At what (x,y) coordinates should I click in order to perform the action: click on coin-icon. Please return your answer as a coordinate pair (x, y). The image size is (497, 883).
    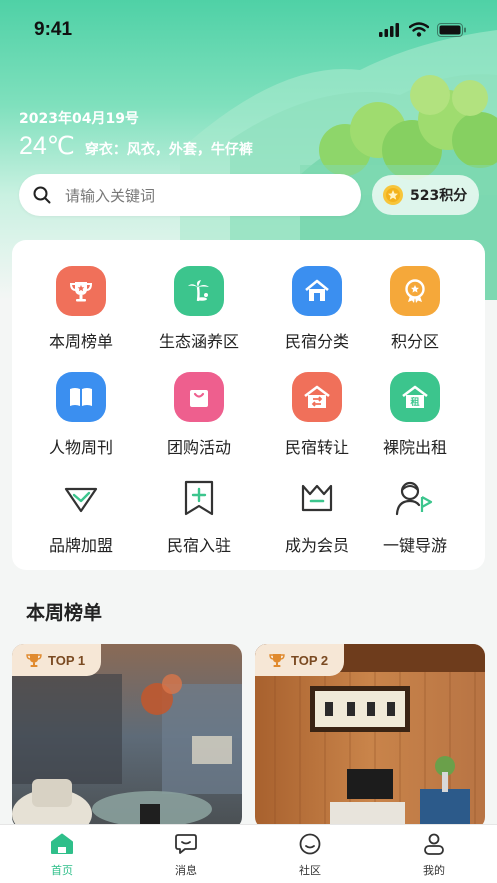
    Looking at the image, I should click on (393, 195).